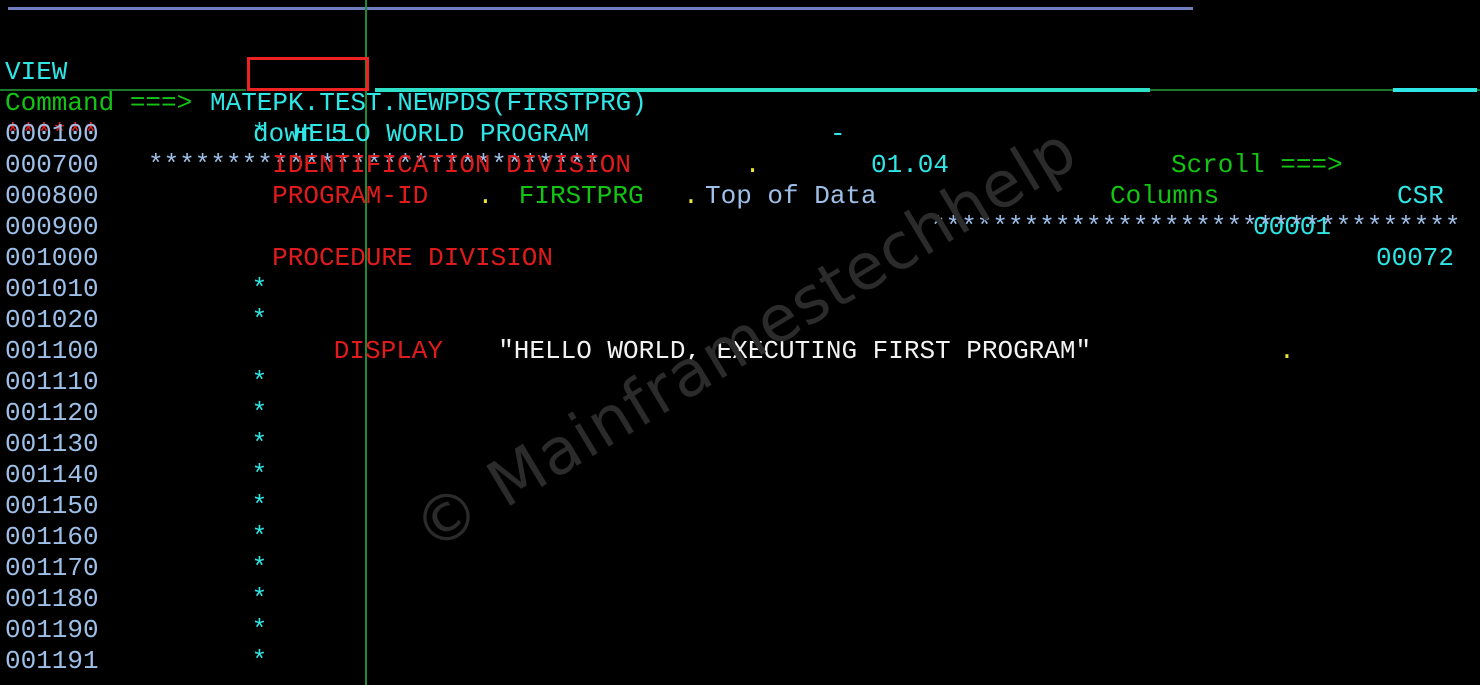 The width and height of the screenshot is (1480, 685). I want to click on editor-line: 001000 PROCEDURE DIVISION, so click(740, 258).